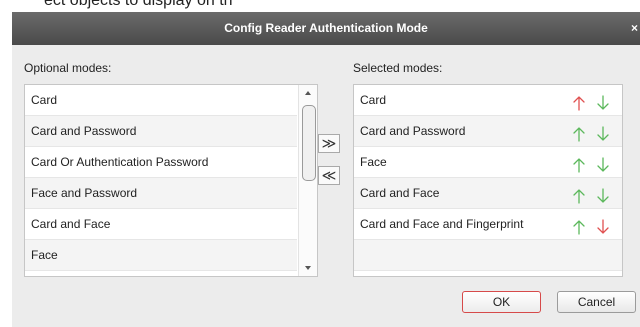  Describe the element at coordinates (161, 193) in the screenshot. I see `optional-mode-item: Face and Password` at that location.